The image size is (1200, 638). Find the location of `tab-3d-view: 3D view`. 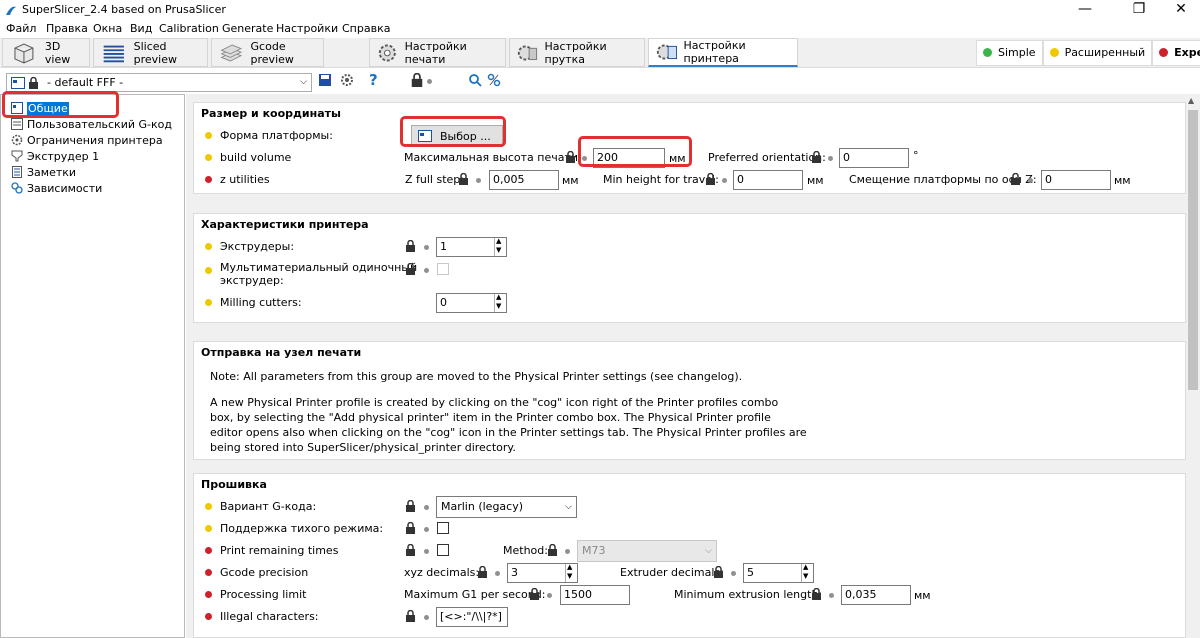

tab-3d-view: 3D view is located at coordinates (46, 52).